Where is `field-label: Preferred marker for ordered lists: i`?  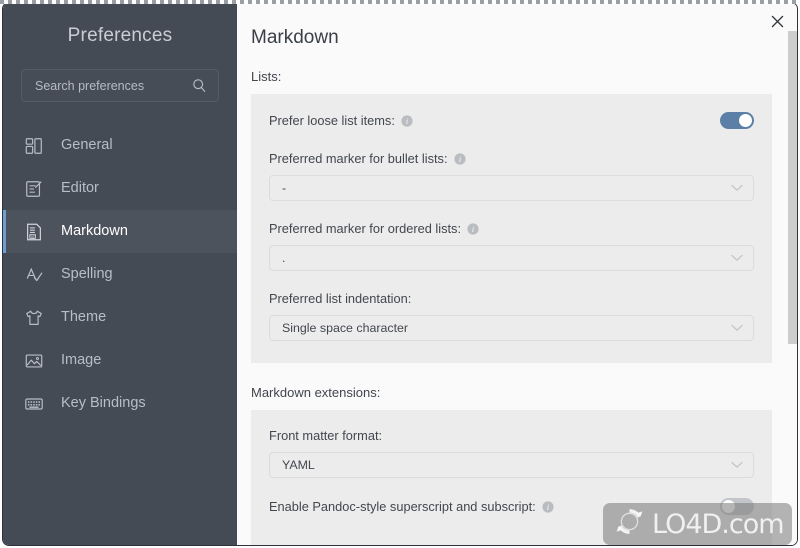 field-label: Preferred marker for ordered lists: i is located at coordinates (511, 228).